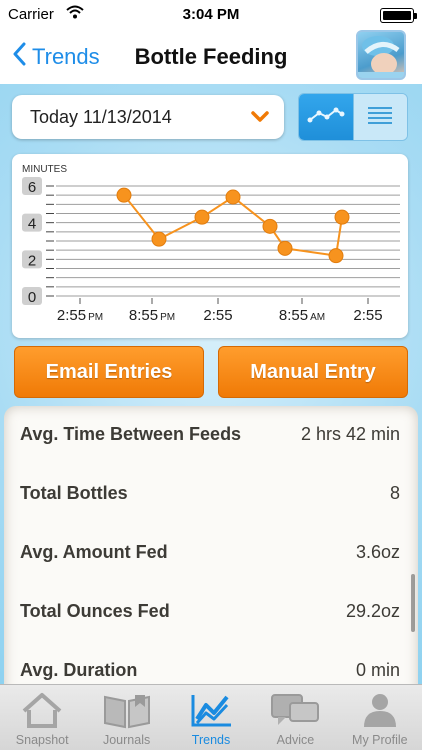 The image size is (422, 750). I want to click on tab-trends: Trends, so click(211, 717).